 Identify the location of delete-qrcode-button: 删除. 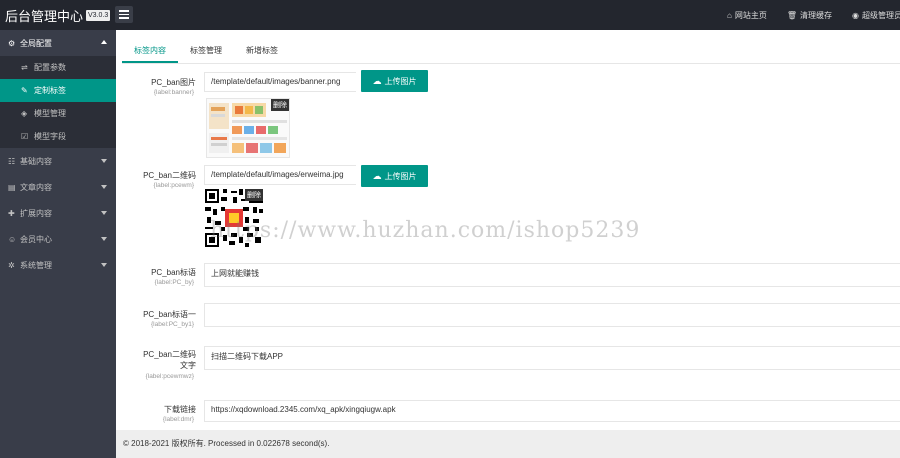
(254, 195).